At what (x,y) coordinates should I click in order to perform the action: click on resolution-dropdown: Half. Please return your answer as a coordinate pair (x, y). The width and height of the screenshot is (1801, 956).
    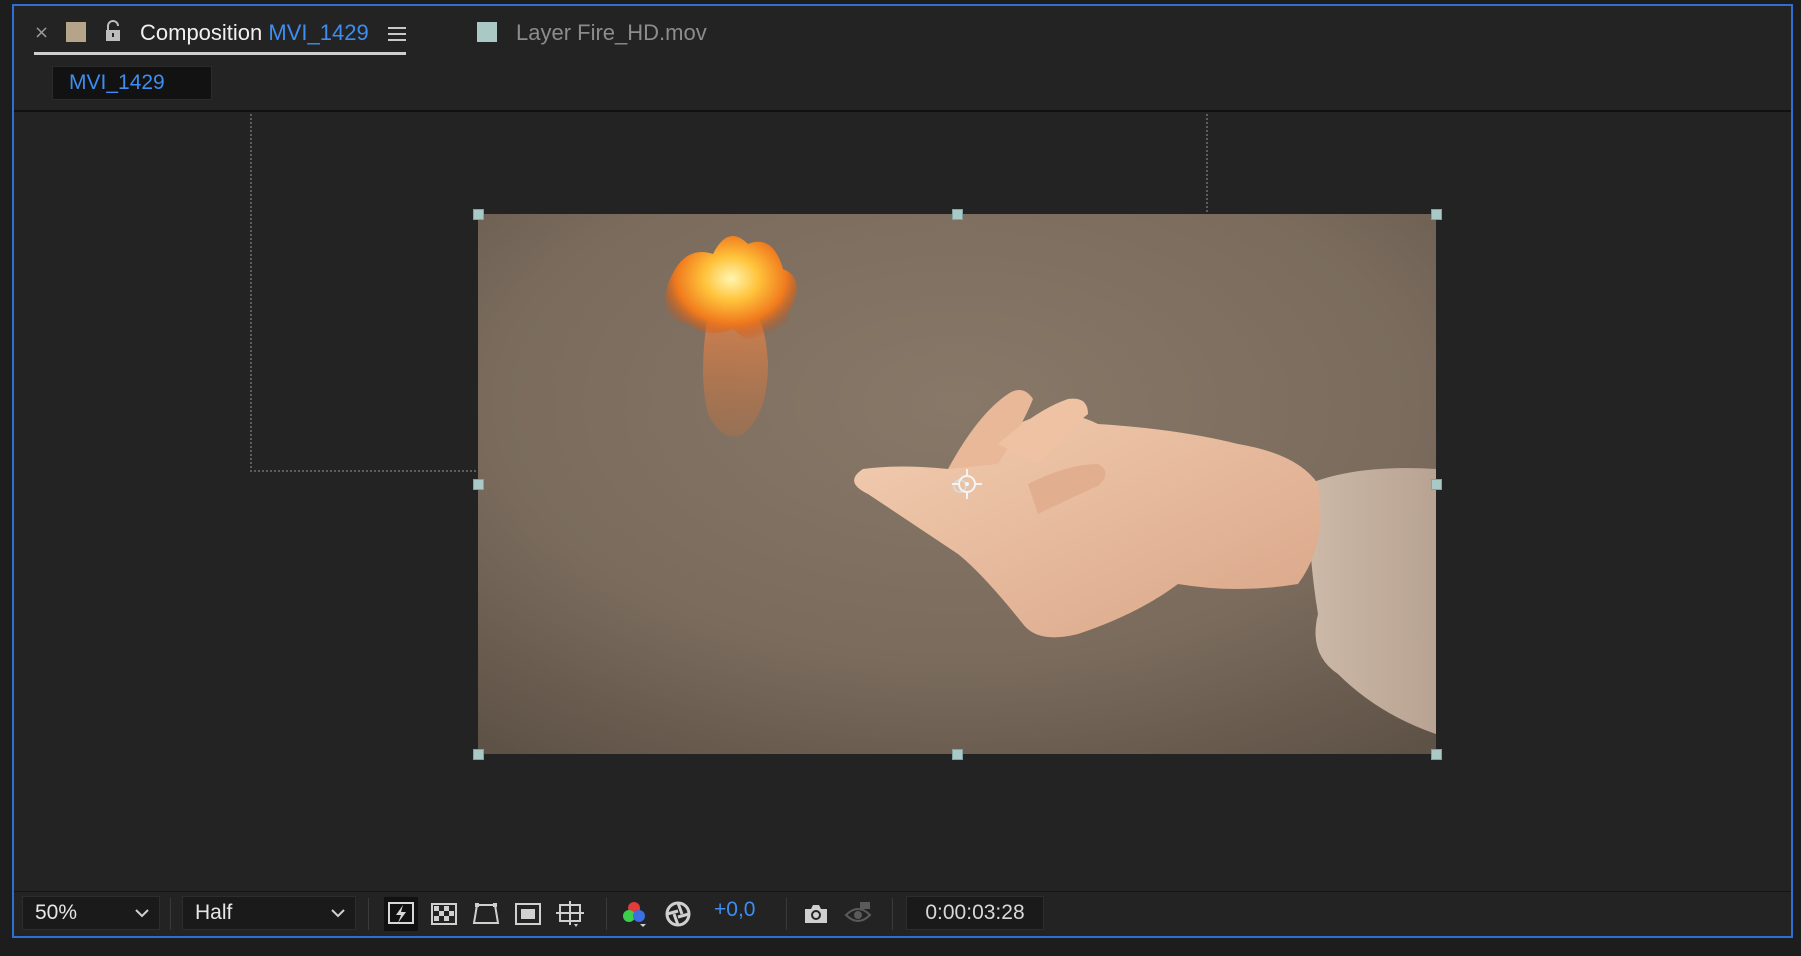
    Looking at the image, I should click on (269, 913).